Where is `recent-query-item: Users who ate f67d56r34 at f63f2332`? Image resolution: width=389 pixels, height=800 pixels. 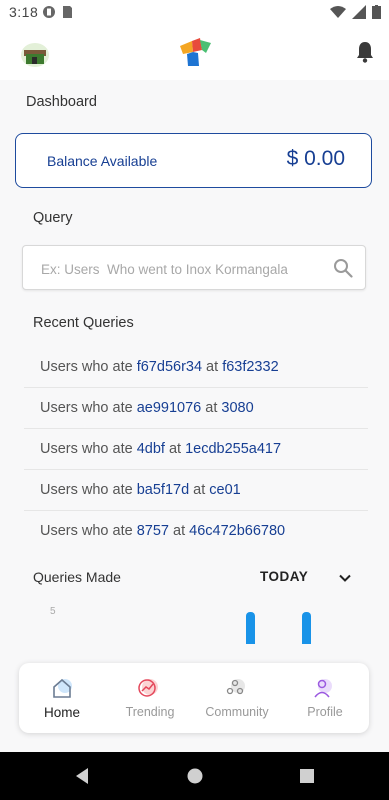
recent-query-item: Users who ate f67d56r34 at f63f2332 is located at coordinates (196, 367).